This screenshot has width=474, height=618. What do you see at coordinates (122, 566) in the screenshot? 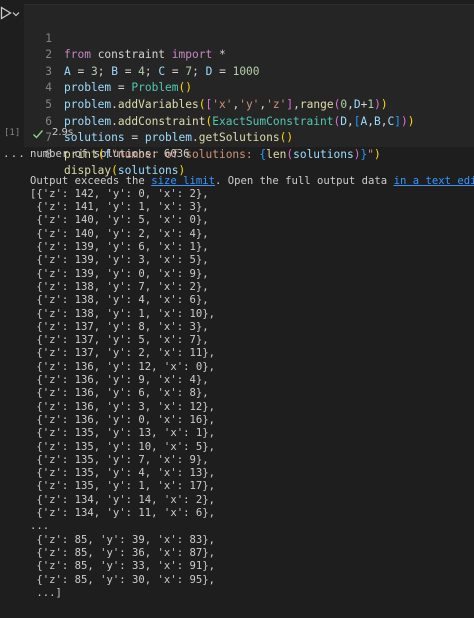
I see `output-row: {'z': 85, 'y': 33, 'x': 91},` at bounding box center [122, 566].